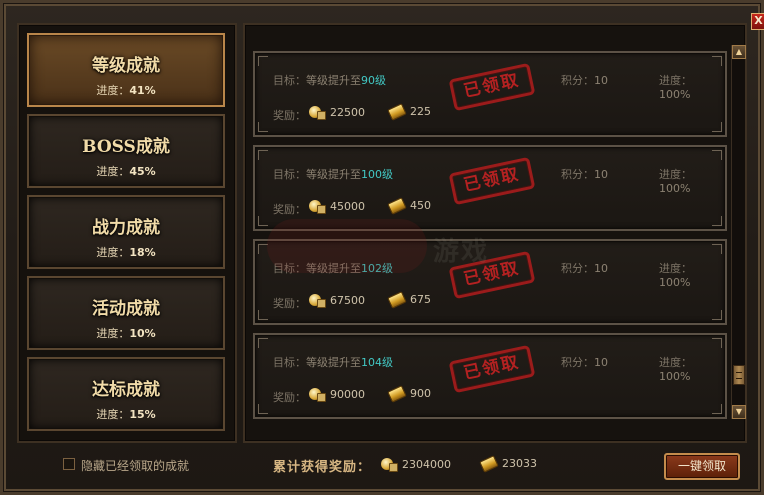 Image resolution: width=764 pixels, height=495 pixels. What do you see at coordinates (135, 466) in the screenshot?
I see `hide-claimed-label: 隐藏已经领取的成就` at bounding box center [135, 466].